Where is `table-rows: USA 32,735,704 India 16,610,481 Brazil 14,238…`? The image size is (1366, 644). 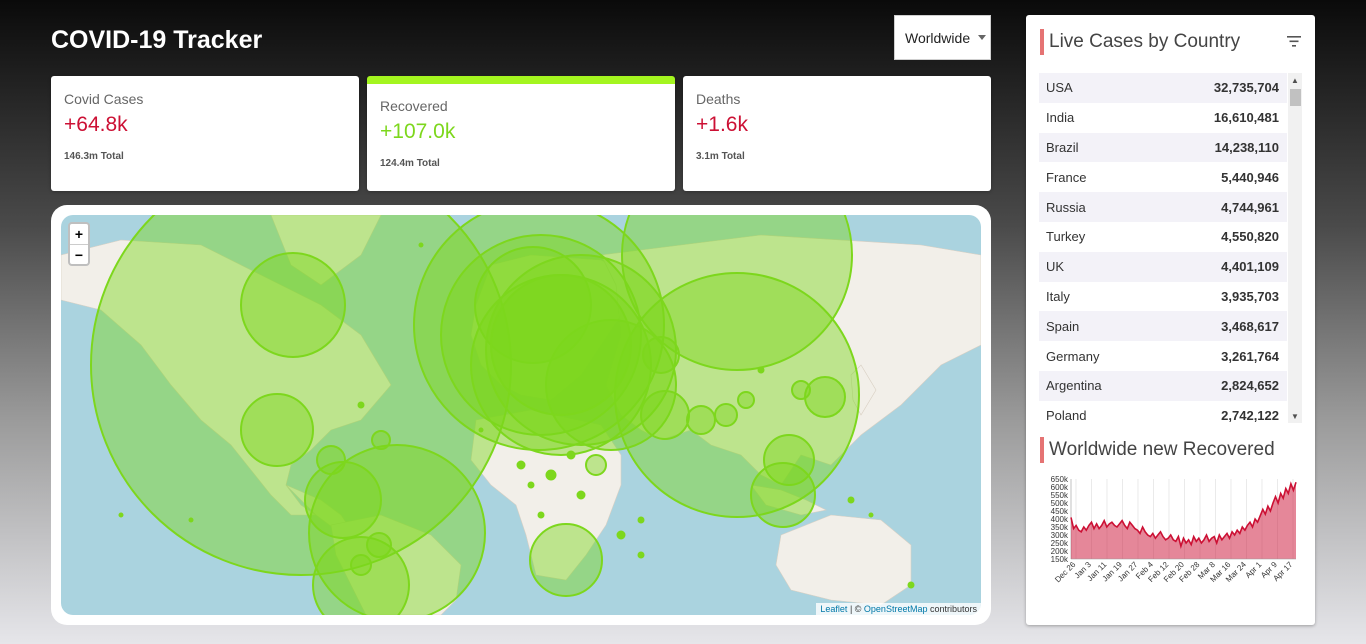 table-rows: USA 32,735,704 India 16,610,481 Brazil 14,238… is located at coordinates (1163, 248).